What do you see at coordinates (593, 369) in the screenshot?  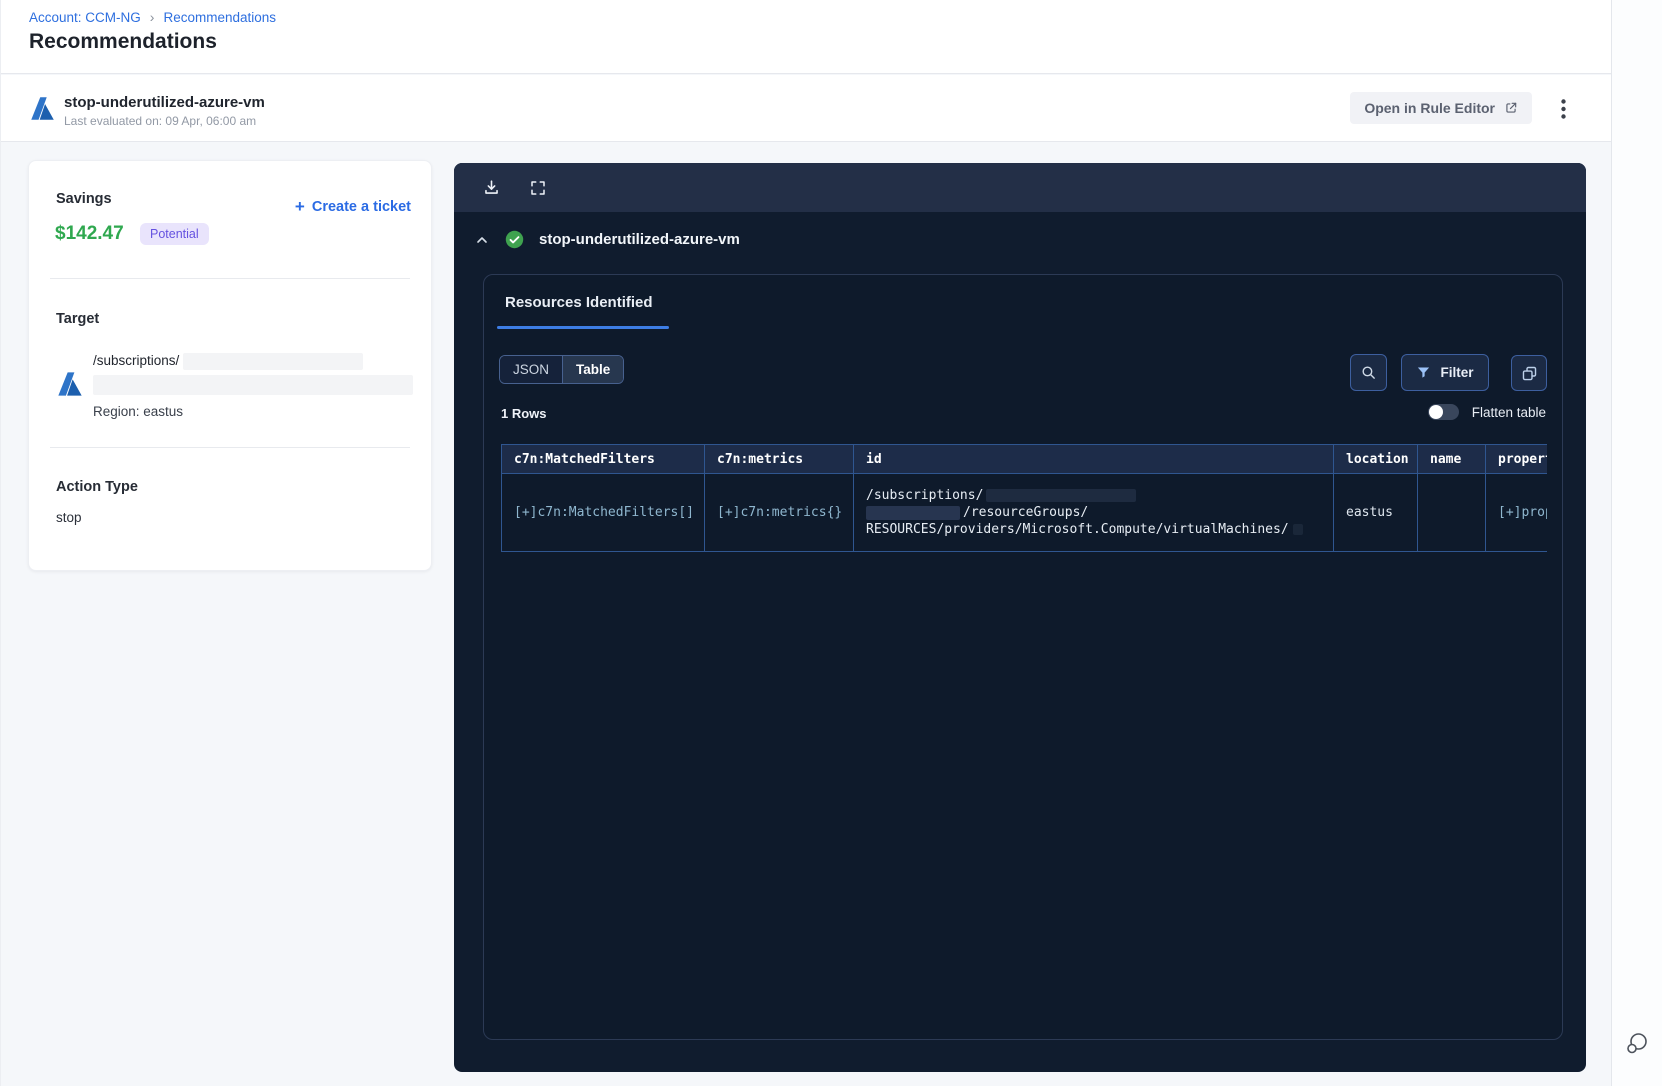 I see `view-mode-table: Table` at bounding box center [593, 369].